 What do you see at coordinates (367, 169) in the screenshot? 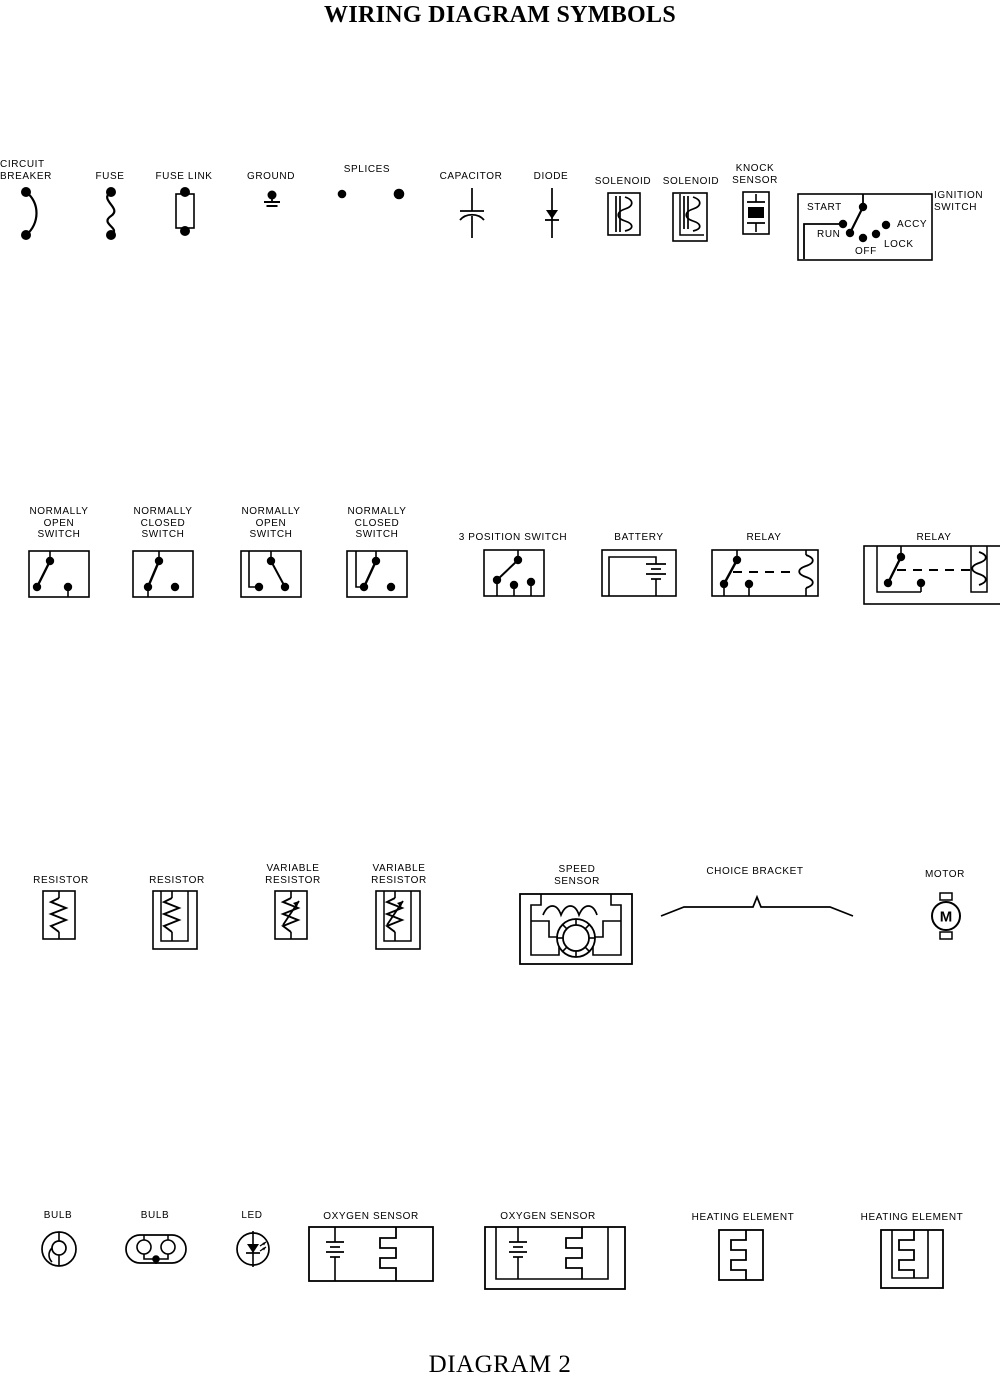
I see `splices-label: SPLICES` at bounding box center [367, 169].